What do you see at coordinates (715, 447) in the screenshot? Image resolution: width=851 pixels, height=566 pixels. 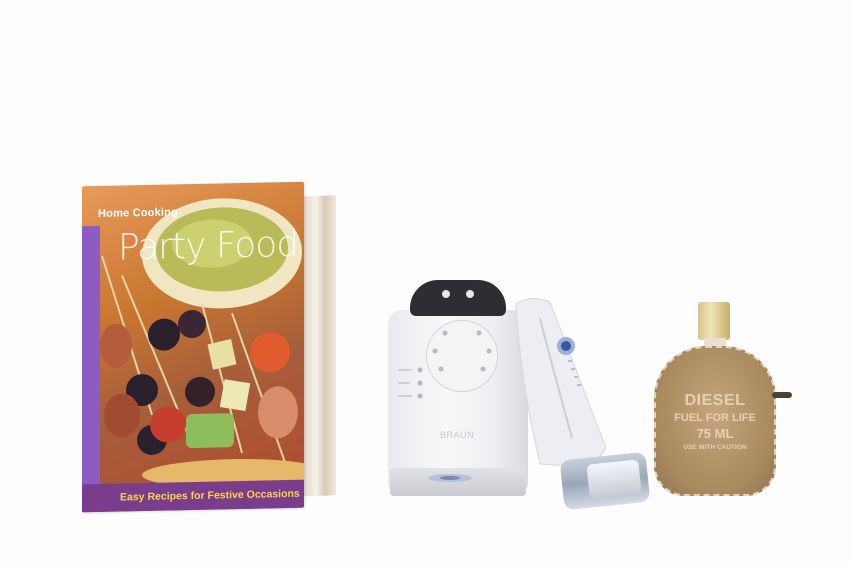 I see `perfume-tagline: USE WITH CAUTION` at bounding box center [715, 447].